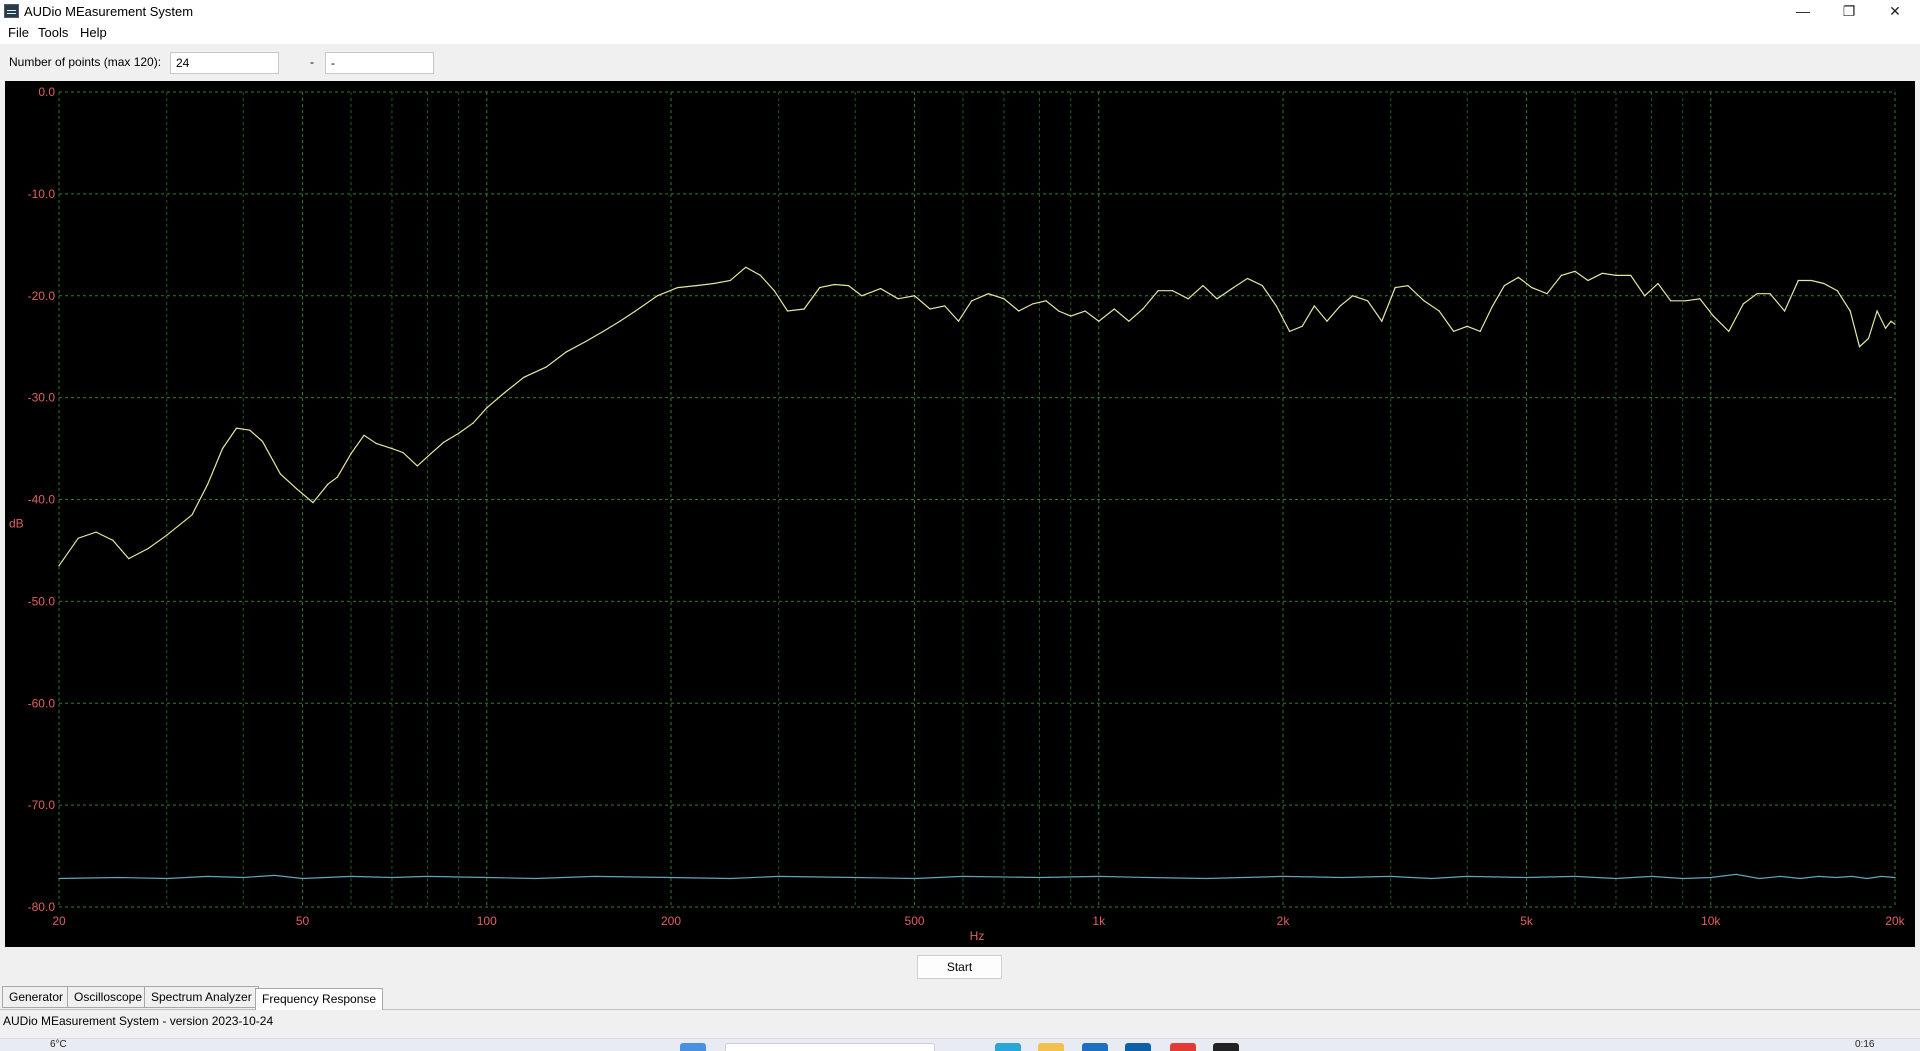  I want to click on tab-oscilloscope: Oscilloscope, so click(108, 997).